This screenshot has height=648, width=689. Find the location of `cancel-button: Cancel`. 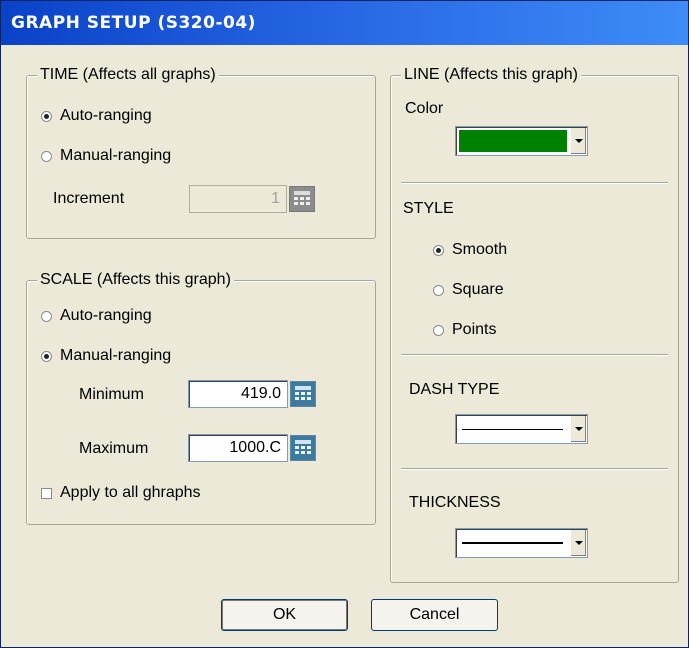

cancel-button: Cancel is located at coordinates (434, 615).